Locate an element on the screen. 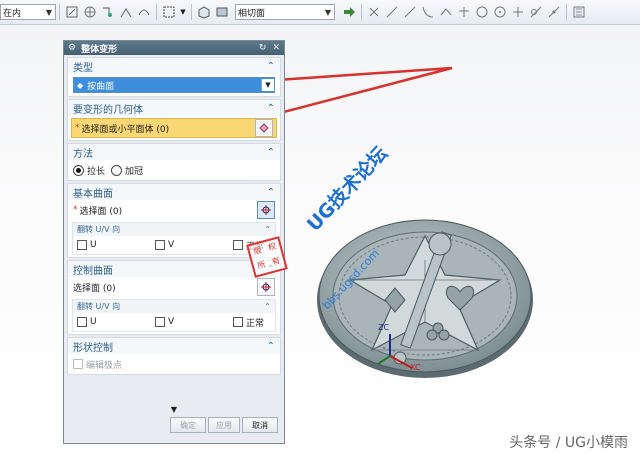 The width and height of the screenshot is (640, 460). base-flip-v-label: V is located at coordinates (171, 245).